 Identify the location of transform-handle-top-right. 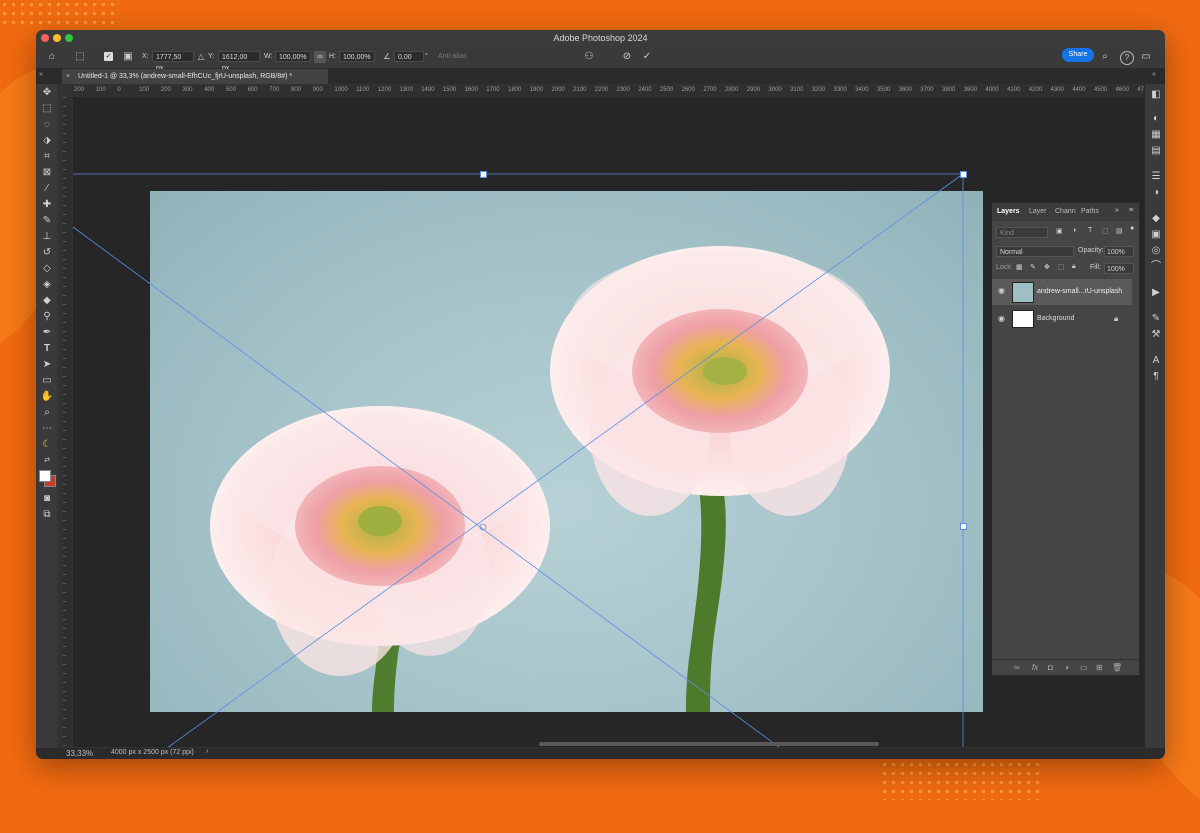
(963, 174).